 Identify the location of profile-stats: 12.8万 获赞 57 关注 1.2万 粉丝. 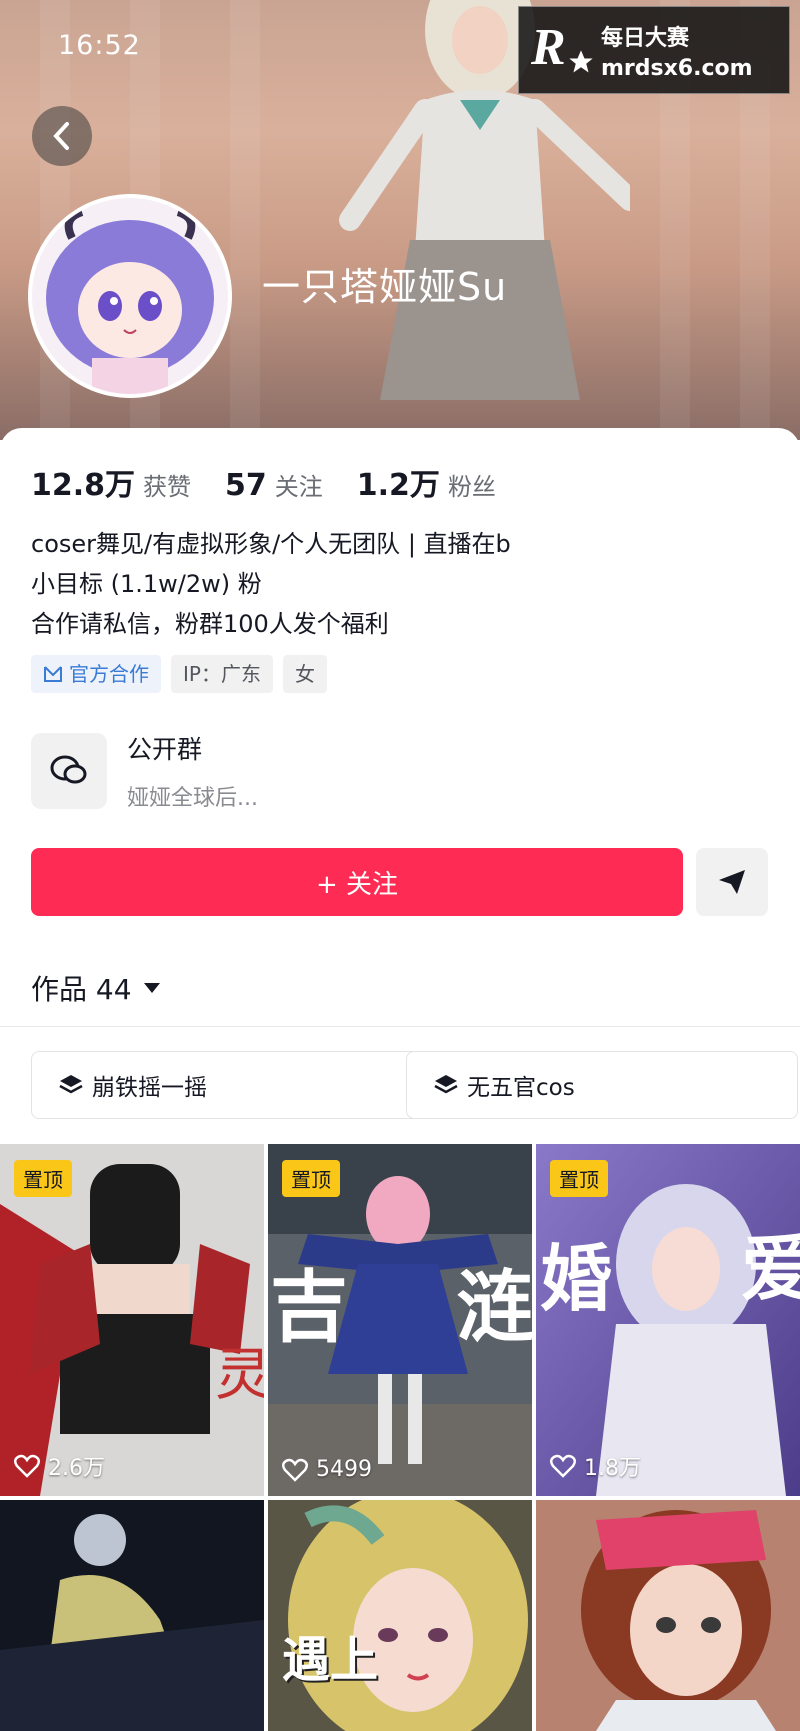
(280, 482).